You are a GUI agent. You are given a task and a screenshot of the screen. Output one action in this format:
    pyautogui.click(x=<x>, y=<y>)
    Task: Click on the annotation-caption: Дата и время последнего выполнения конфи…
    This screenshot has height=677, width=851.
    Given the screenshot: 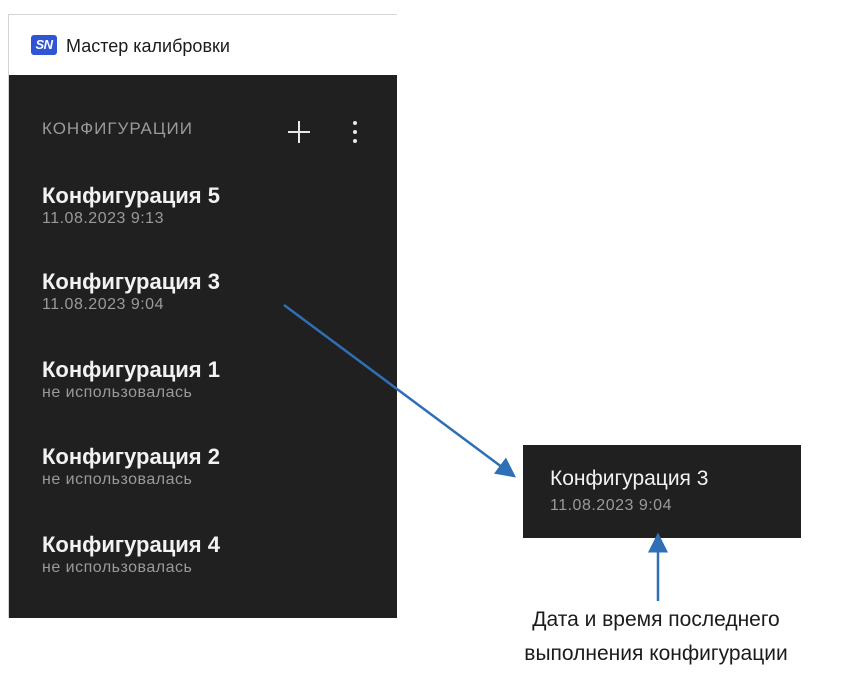 What is the action you would take?
    pyautogui.click(x=656, y=637)
    